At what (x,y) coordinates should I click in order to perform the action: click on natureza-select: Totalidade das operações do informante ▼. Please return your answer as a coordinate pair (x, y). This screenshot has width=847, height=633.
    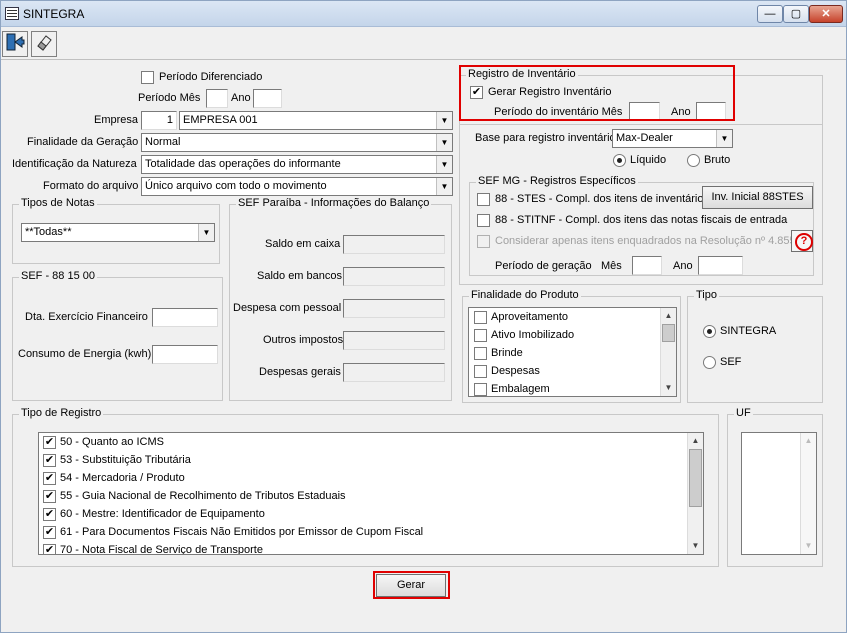
    Looking at the image, I should click on (297, 164).